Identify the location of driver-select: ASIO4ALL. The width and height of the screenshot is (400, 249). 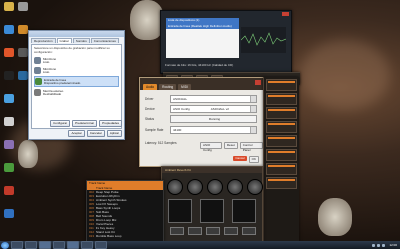
(213, 99).